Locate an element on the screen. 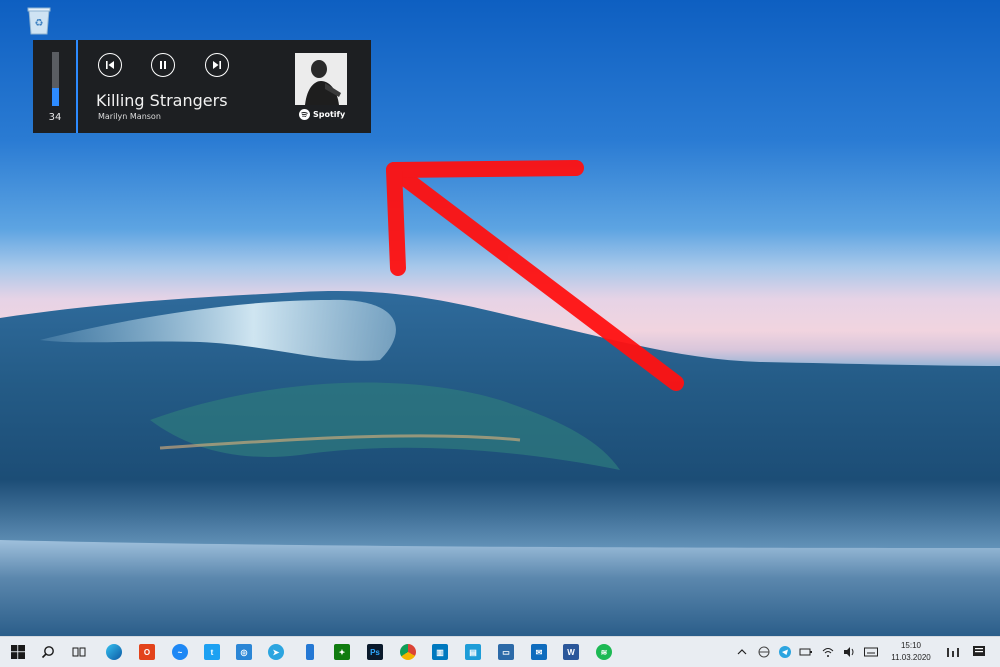 This screenshot has width=1000, height=667. tray-battery is located at coordinates (806, 652).